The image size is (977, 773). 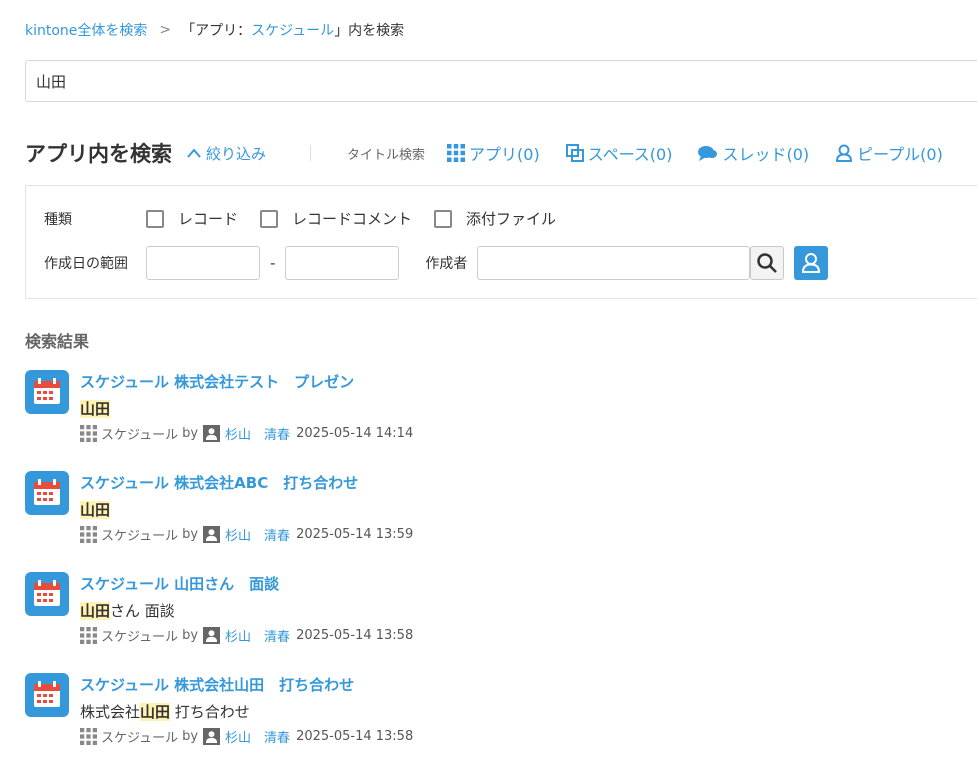 What do you see at coordinates (614, 263) in the screenshot?
I see `creator-input` at bounding box center [614, 263].